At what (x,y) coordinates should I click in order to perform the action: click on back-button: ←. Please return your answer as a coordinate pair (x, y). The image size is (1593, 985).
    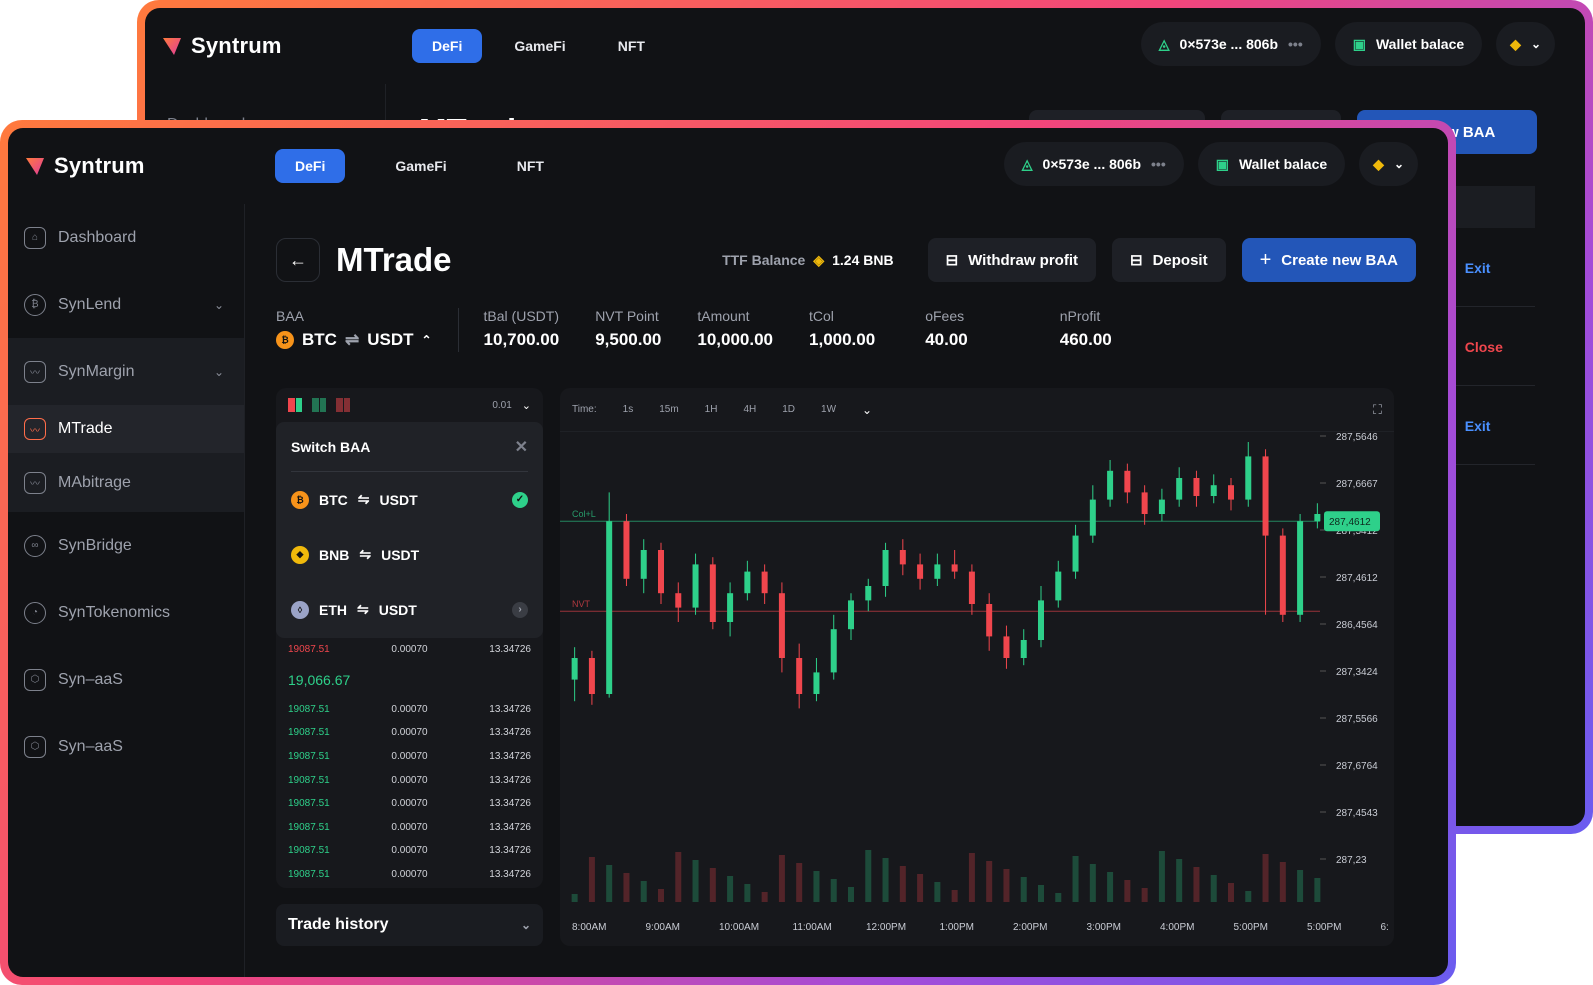
    Looking at the image, I should click on (298, 260).